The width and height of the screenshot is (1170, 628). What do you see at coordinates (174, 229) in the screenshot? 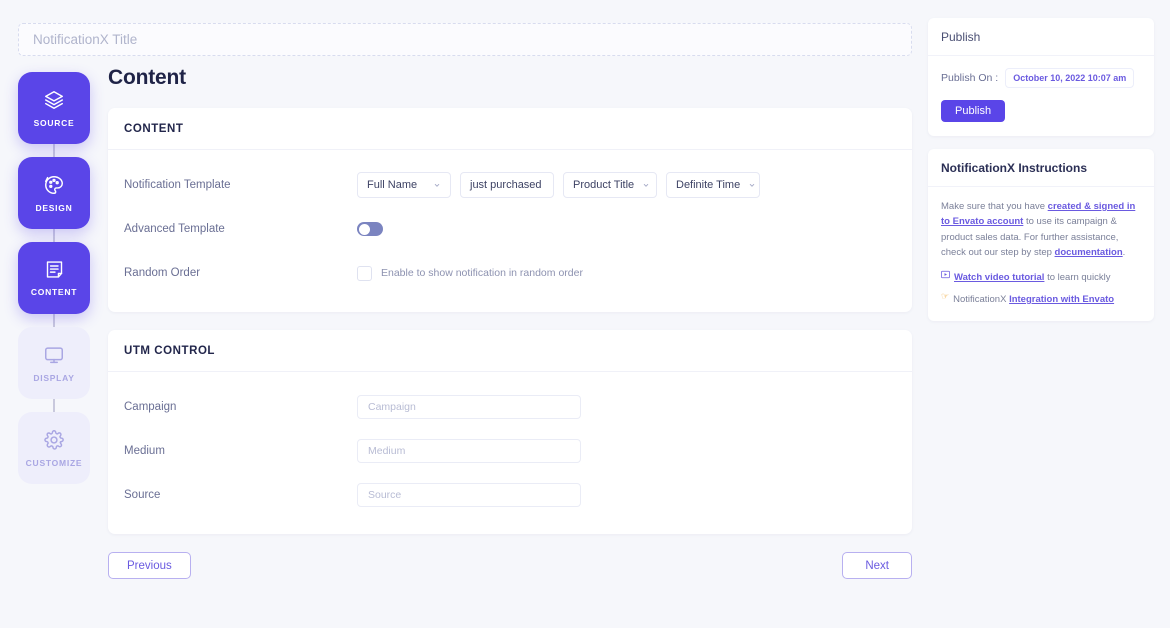
I see `advanced-template-label: Advanced Template` at bounding box center [174, 229].